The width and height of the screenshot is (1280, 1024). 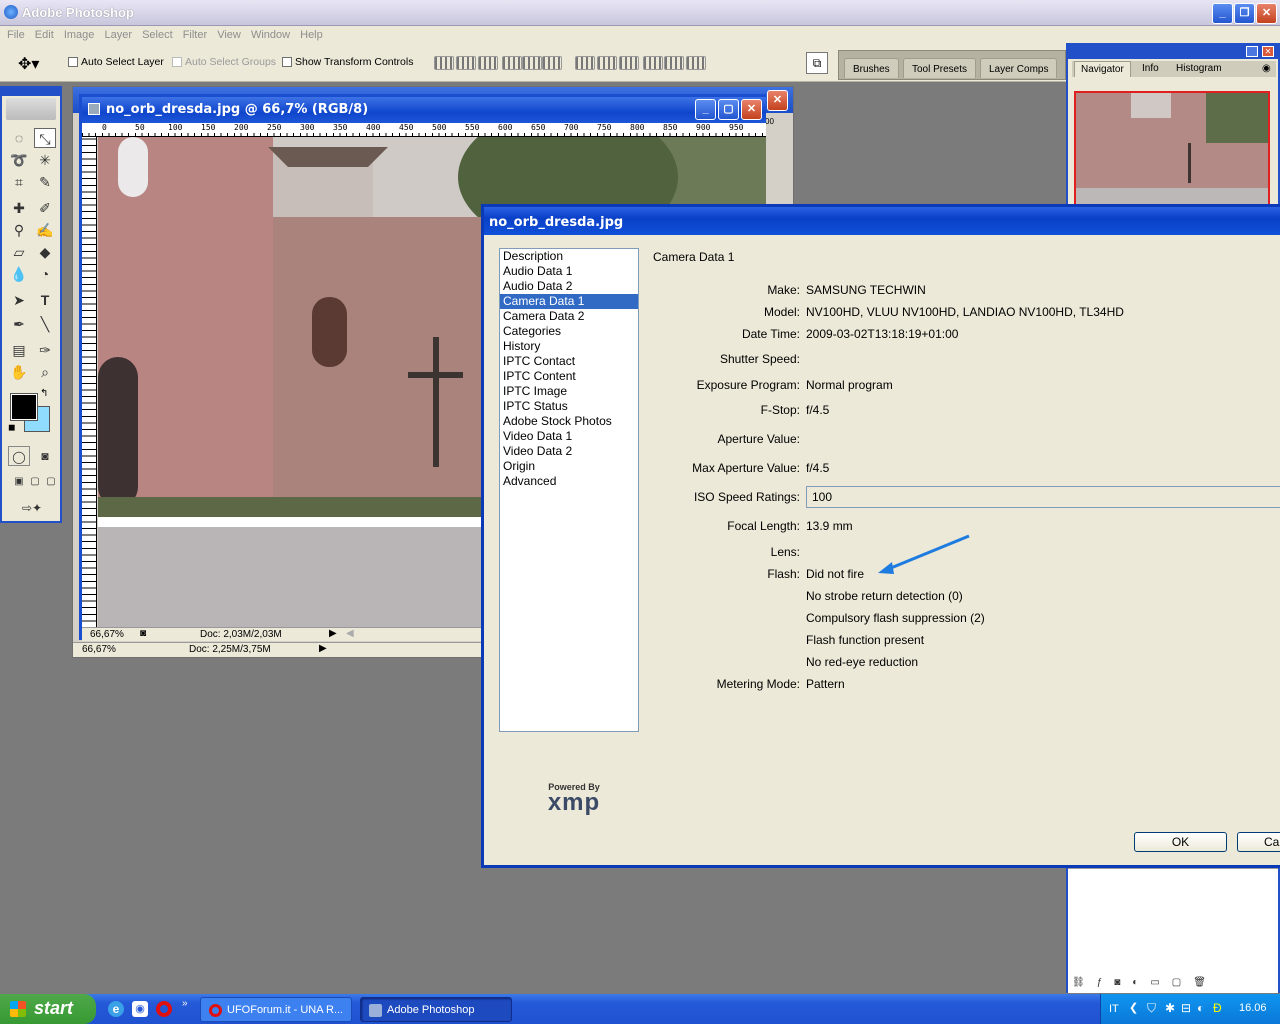 I want to click on show-transform-controls-checkbox: Show Transform Controls, so click(x=347, y=62).